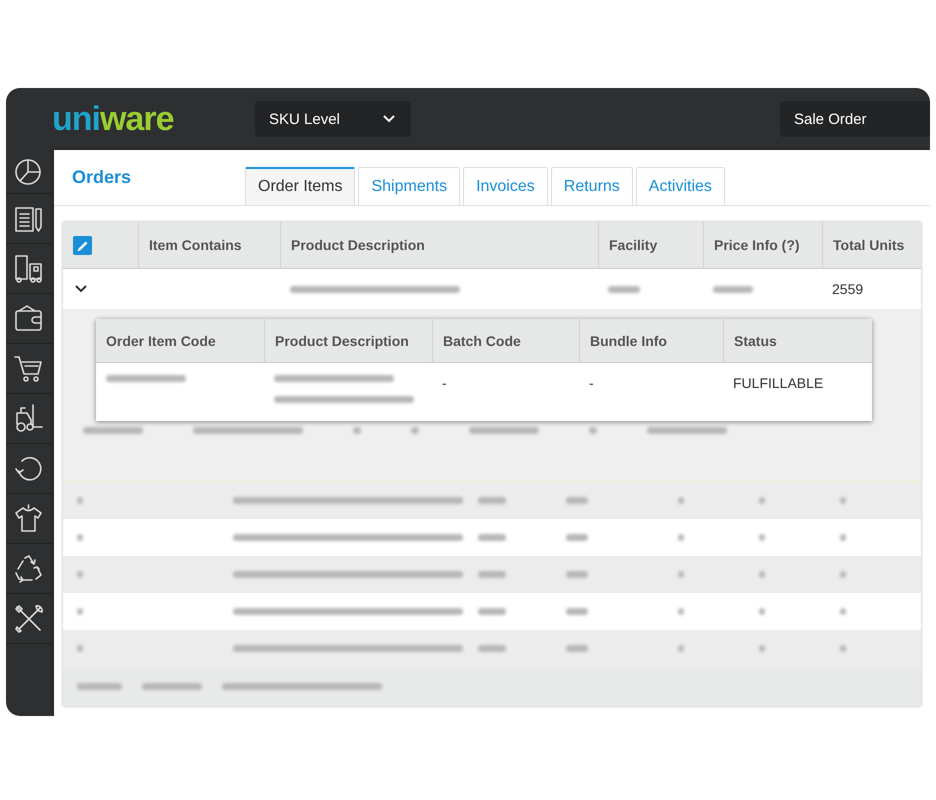  Describe the element at coordinates (113, 119) in the screenshot. I see `logo: uniware` at that location.